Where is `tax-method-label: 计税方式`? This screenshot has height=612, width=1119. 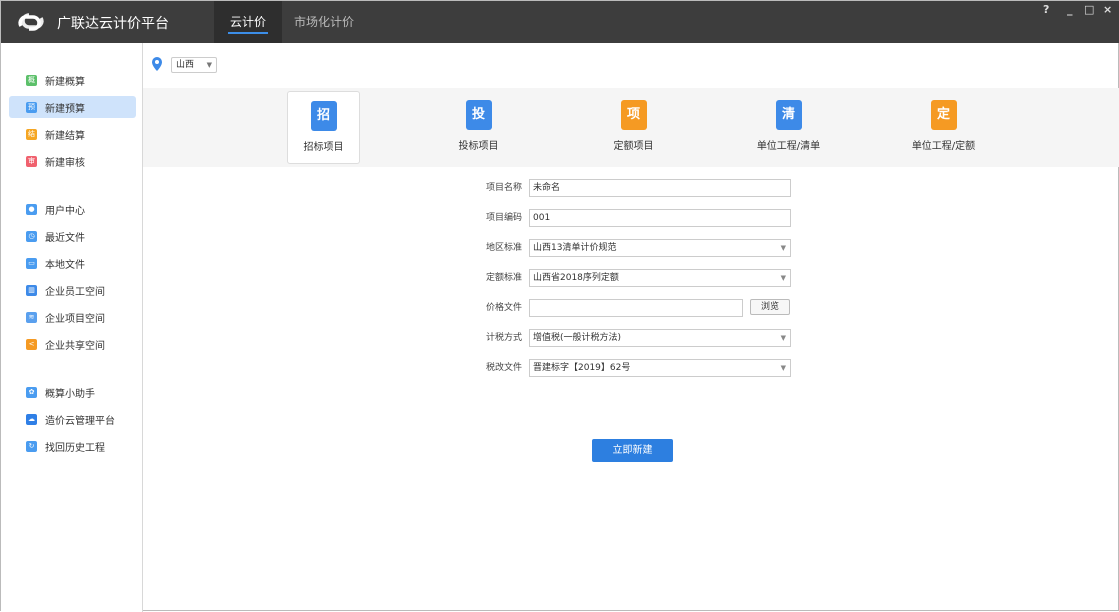 tax-method-label: 计税方式 is located at coordinates (503, 338).